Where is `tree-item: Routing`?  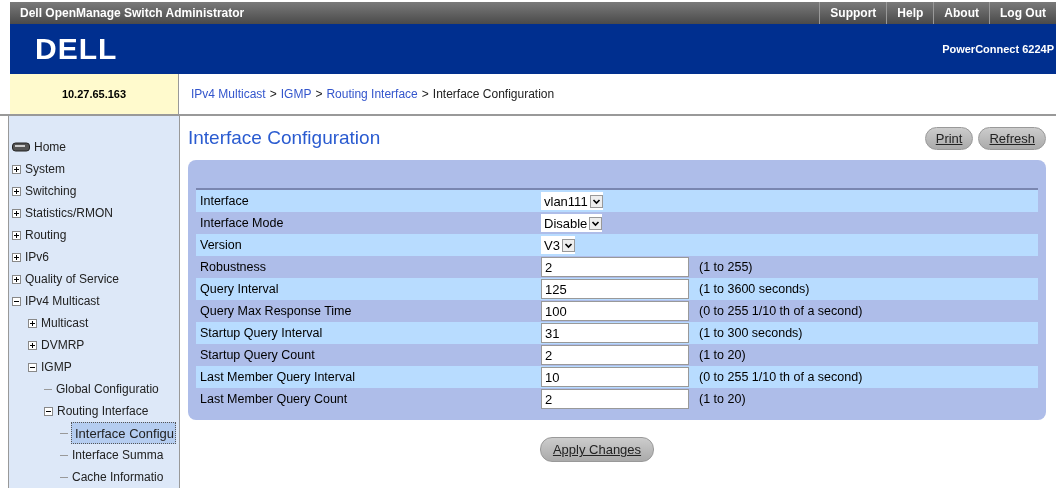 tree-item: Routing is located at coordinates (46, 235).